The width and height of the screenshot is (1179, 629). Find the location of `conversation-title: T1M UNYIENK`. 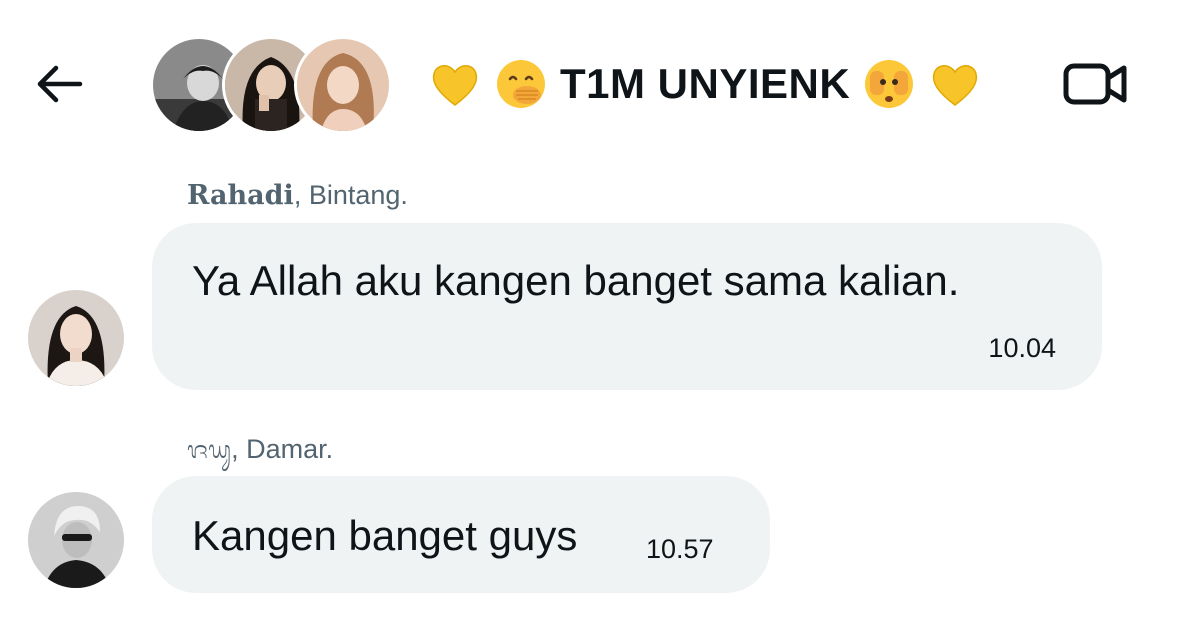

conversation-title: T1M UNYIENK is located at coordinates (705, 84).